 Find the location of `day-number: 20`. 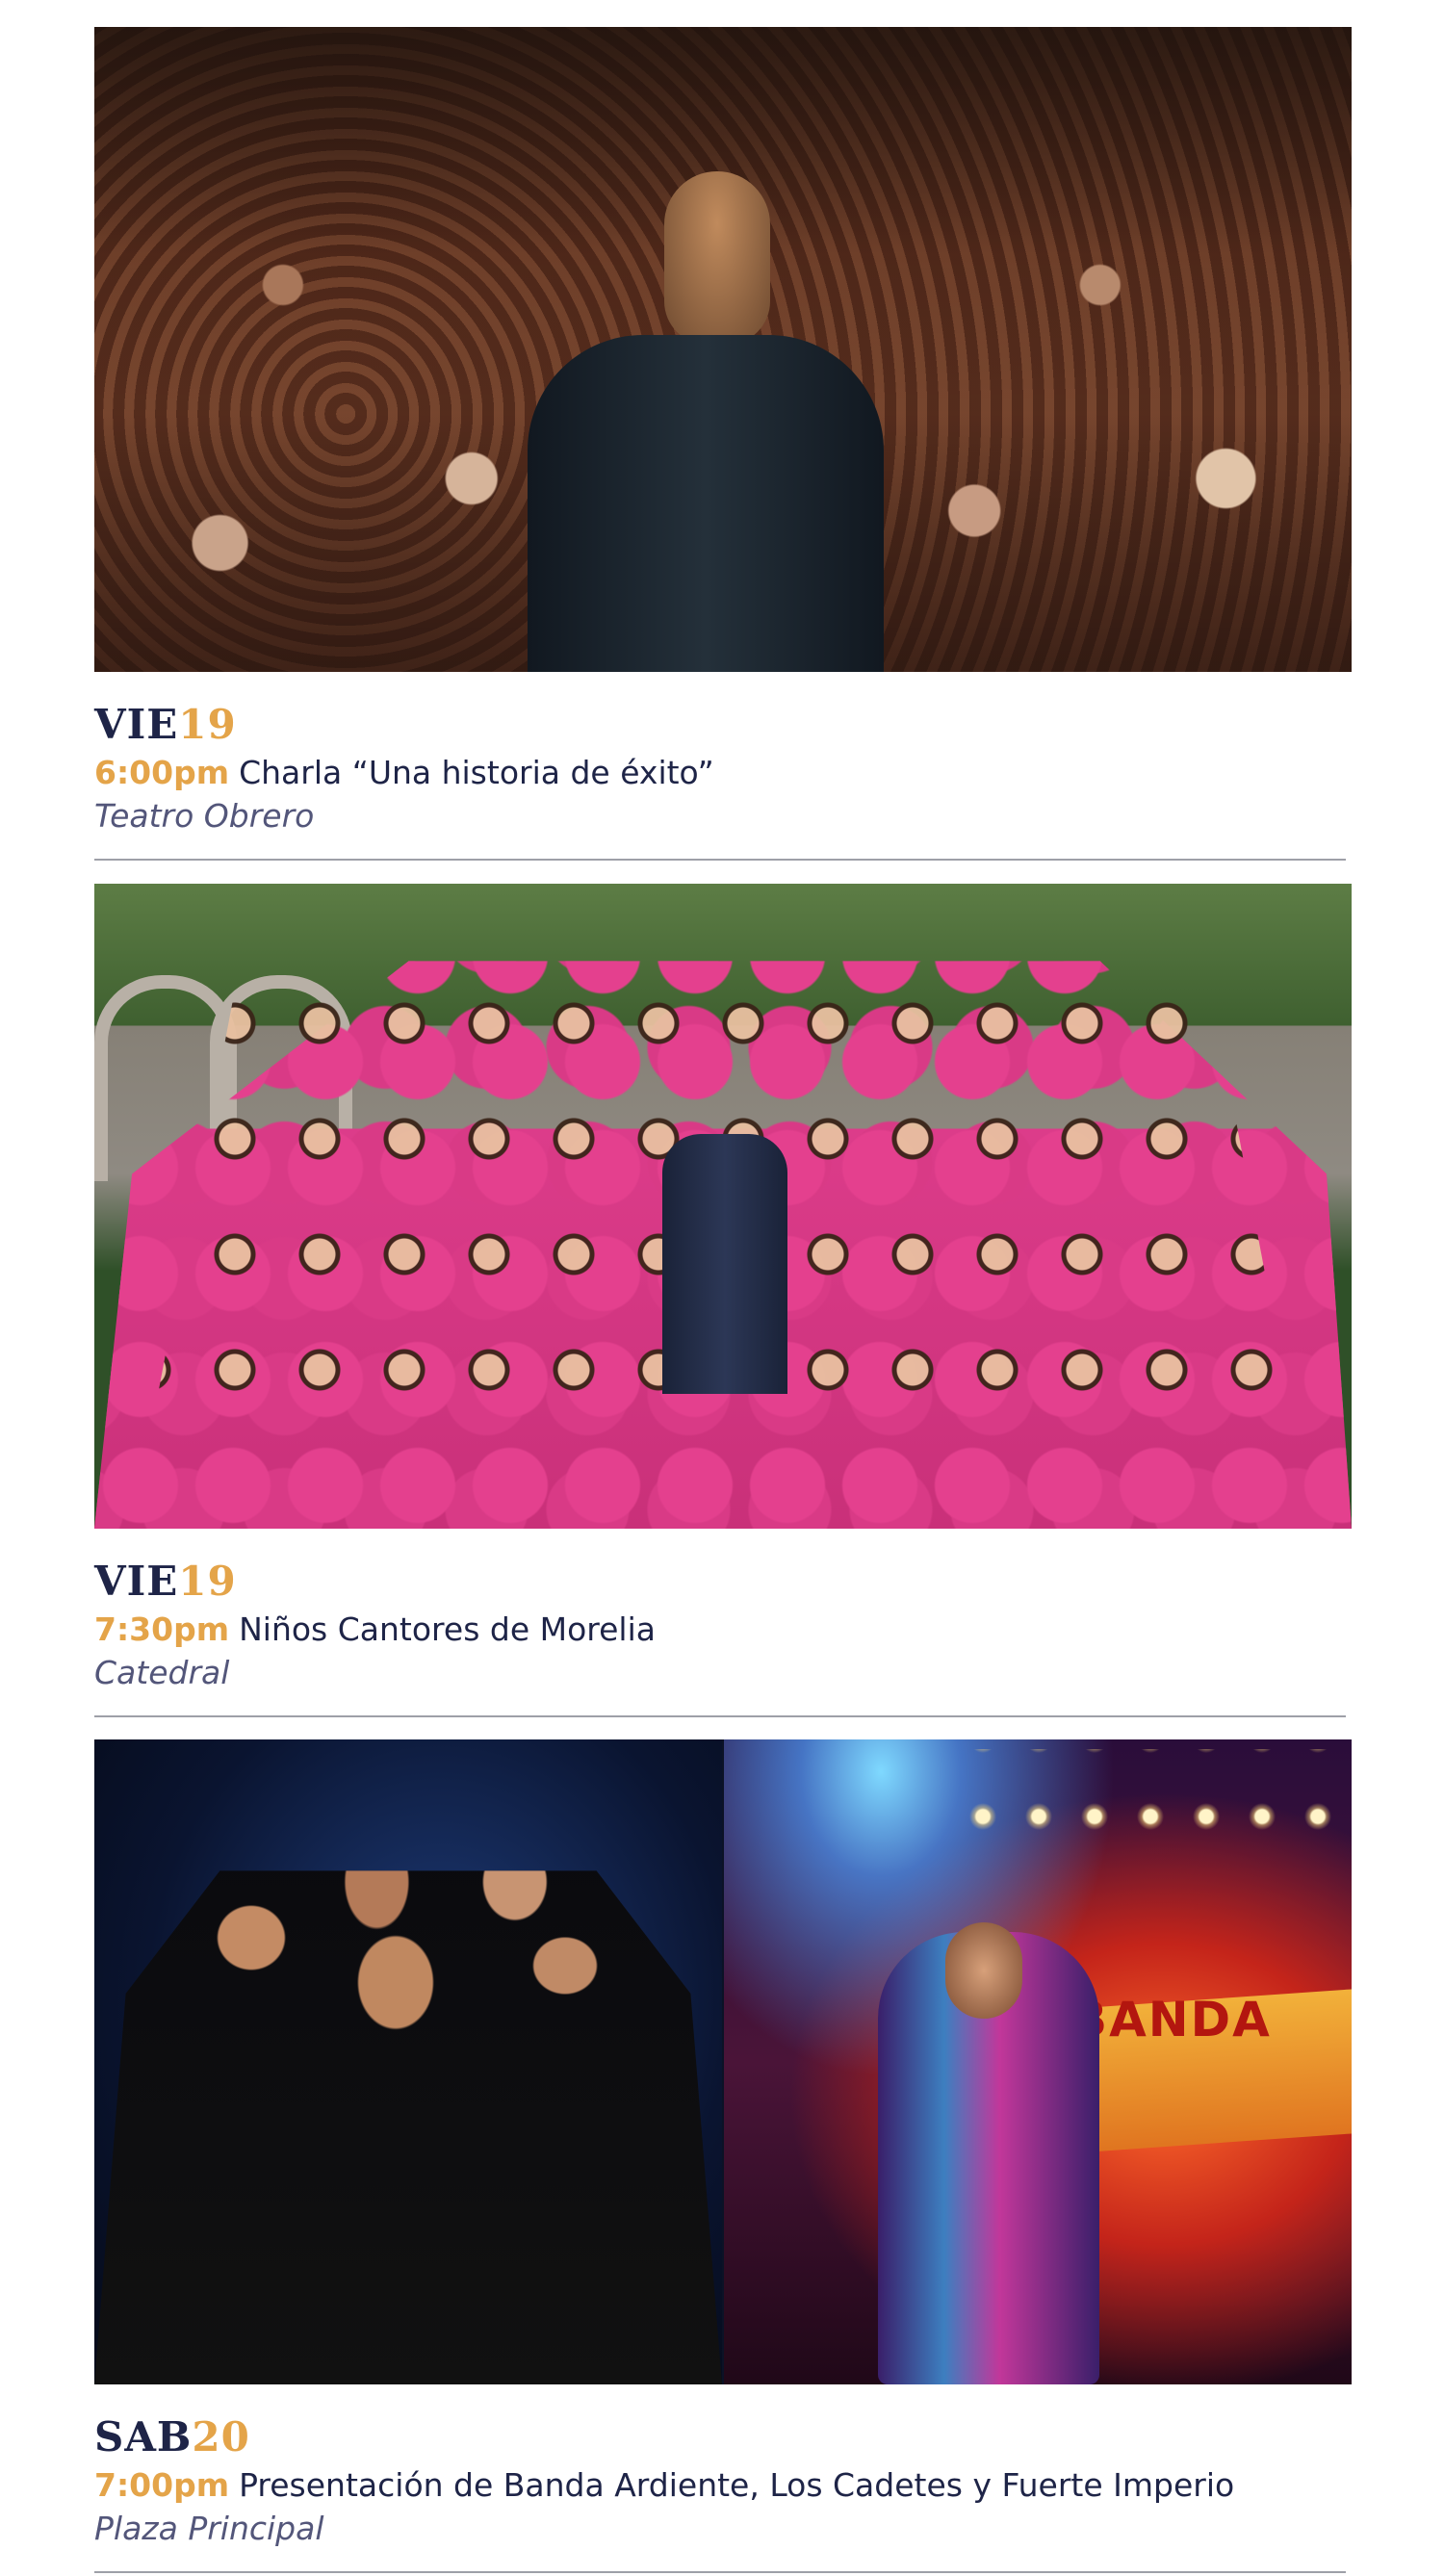

day-number: 20 is located at coordinates (221, 2437).